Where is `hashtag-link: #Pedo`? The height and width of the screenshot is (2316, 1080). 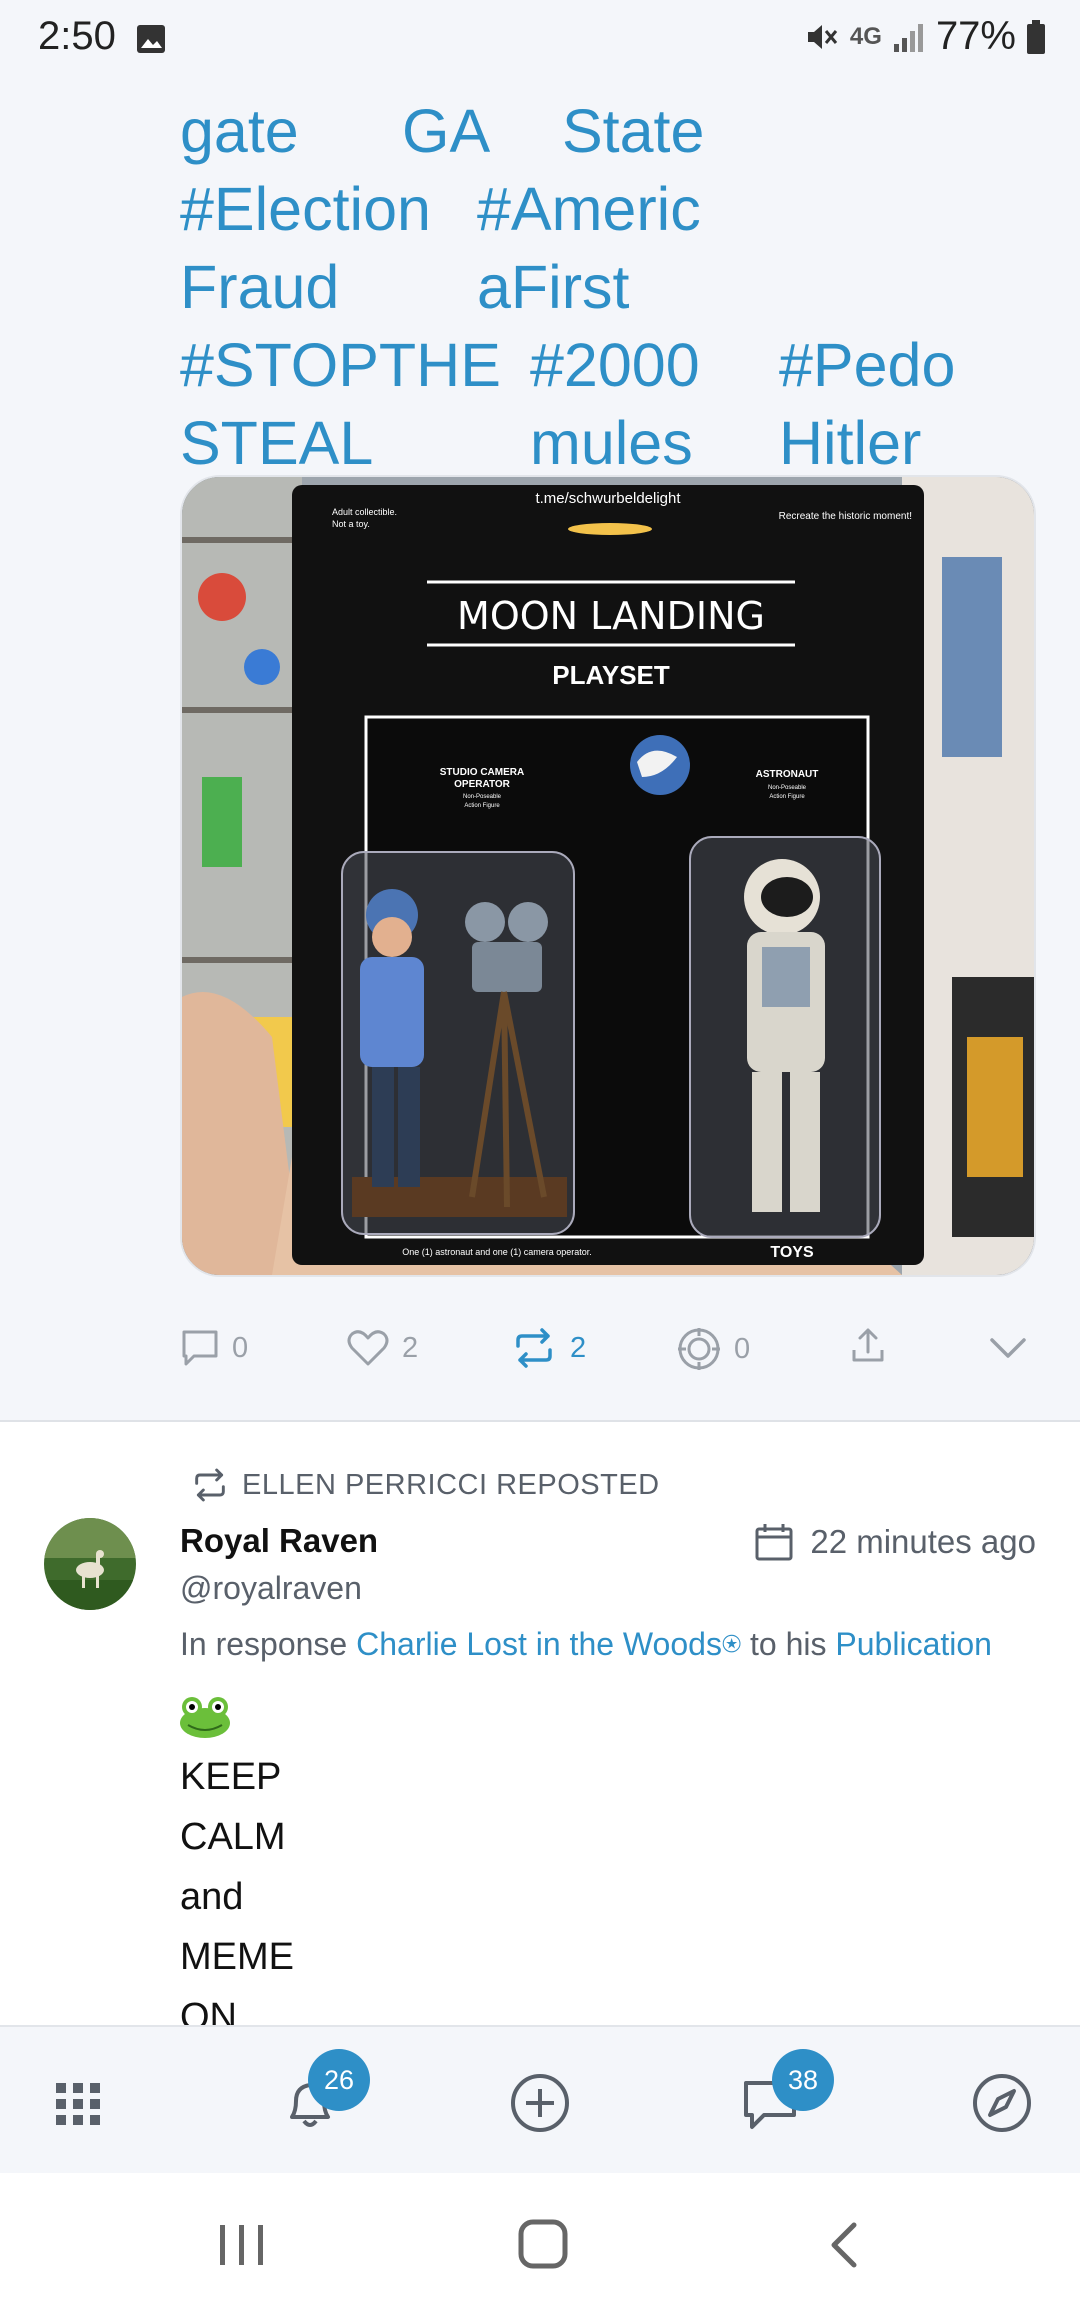 hashtag-link: #Pedo is located at coordinates (867, 365).